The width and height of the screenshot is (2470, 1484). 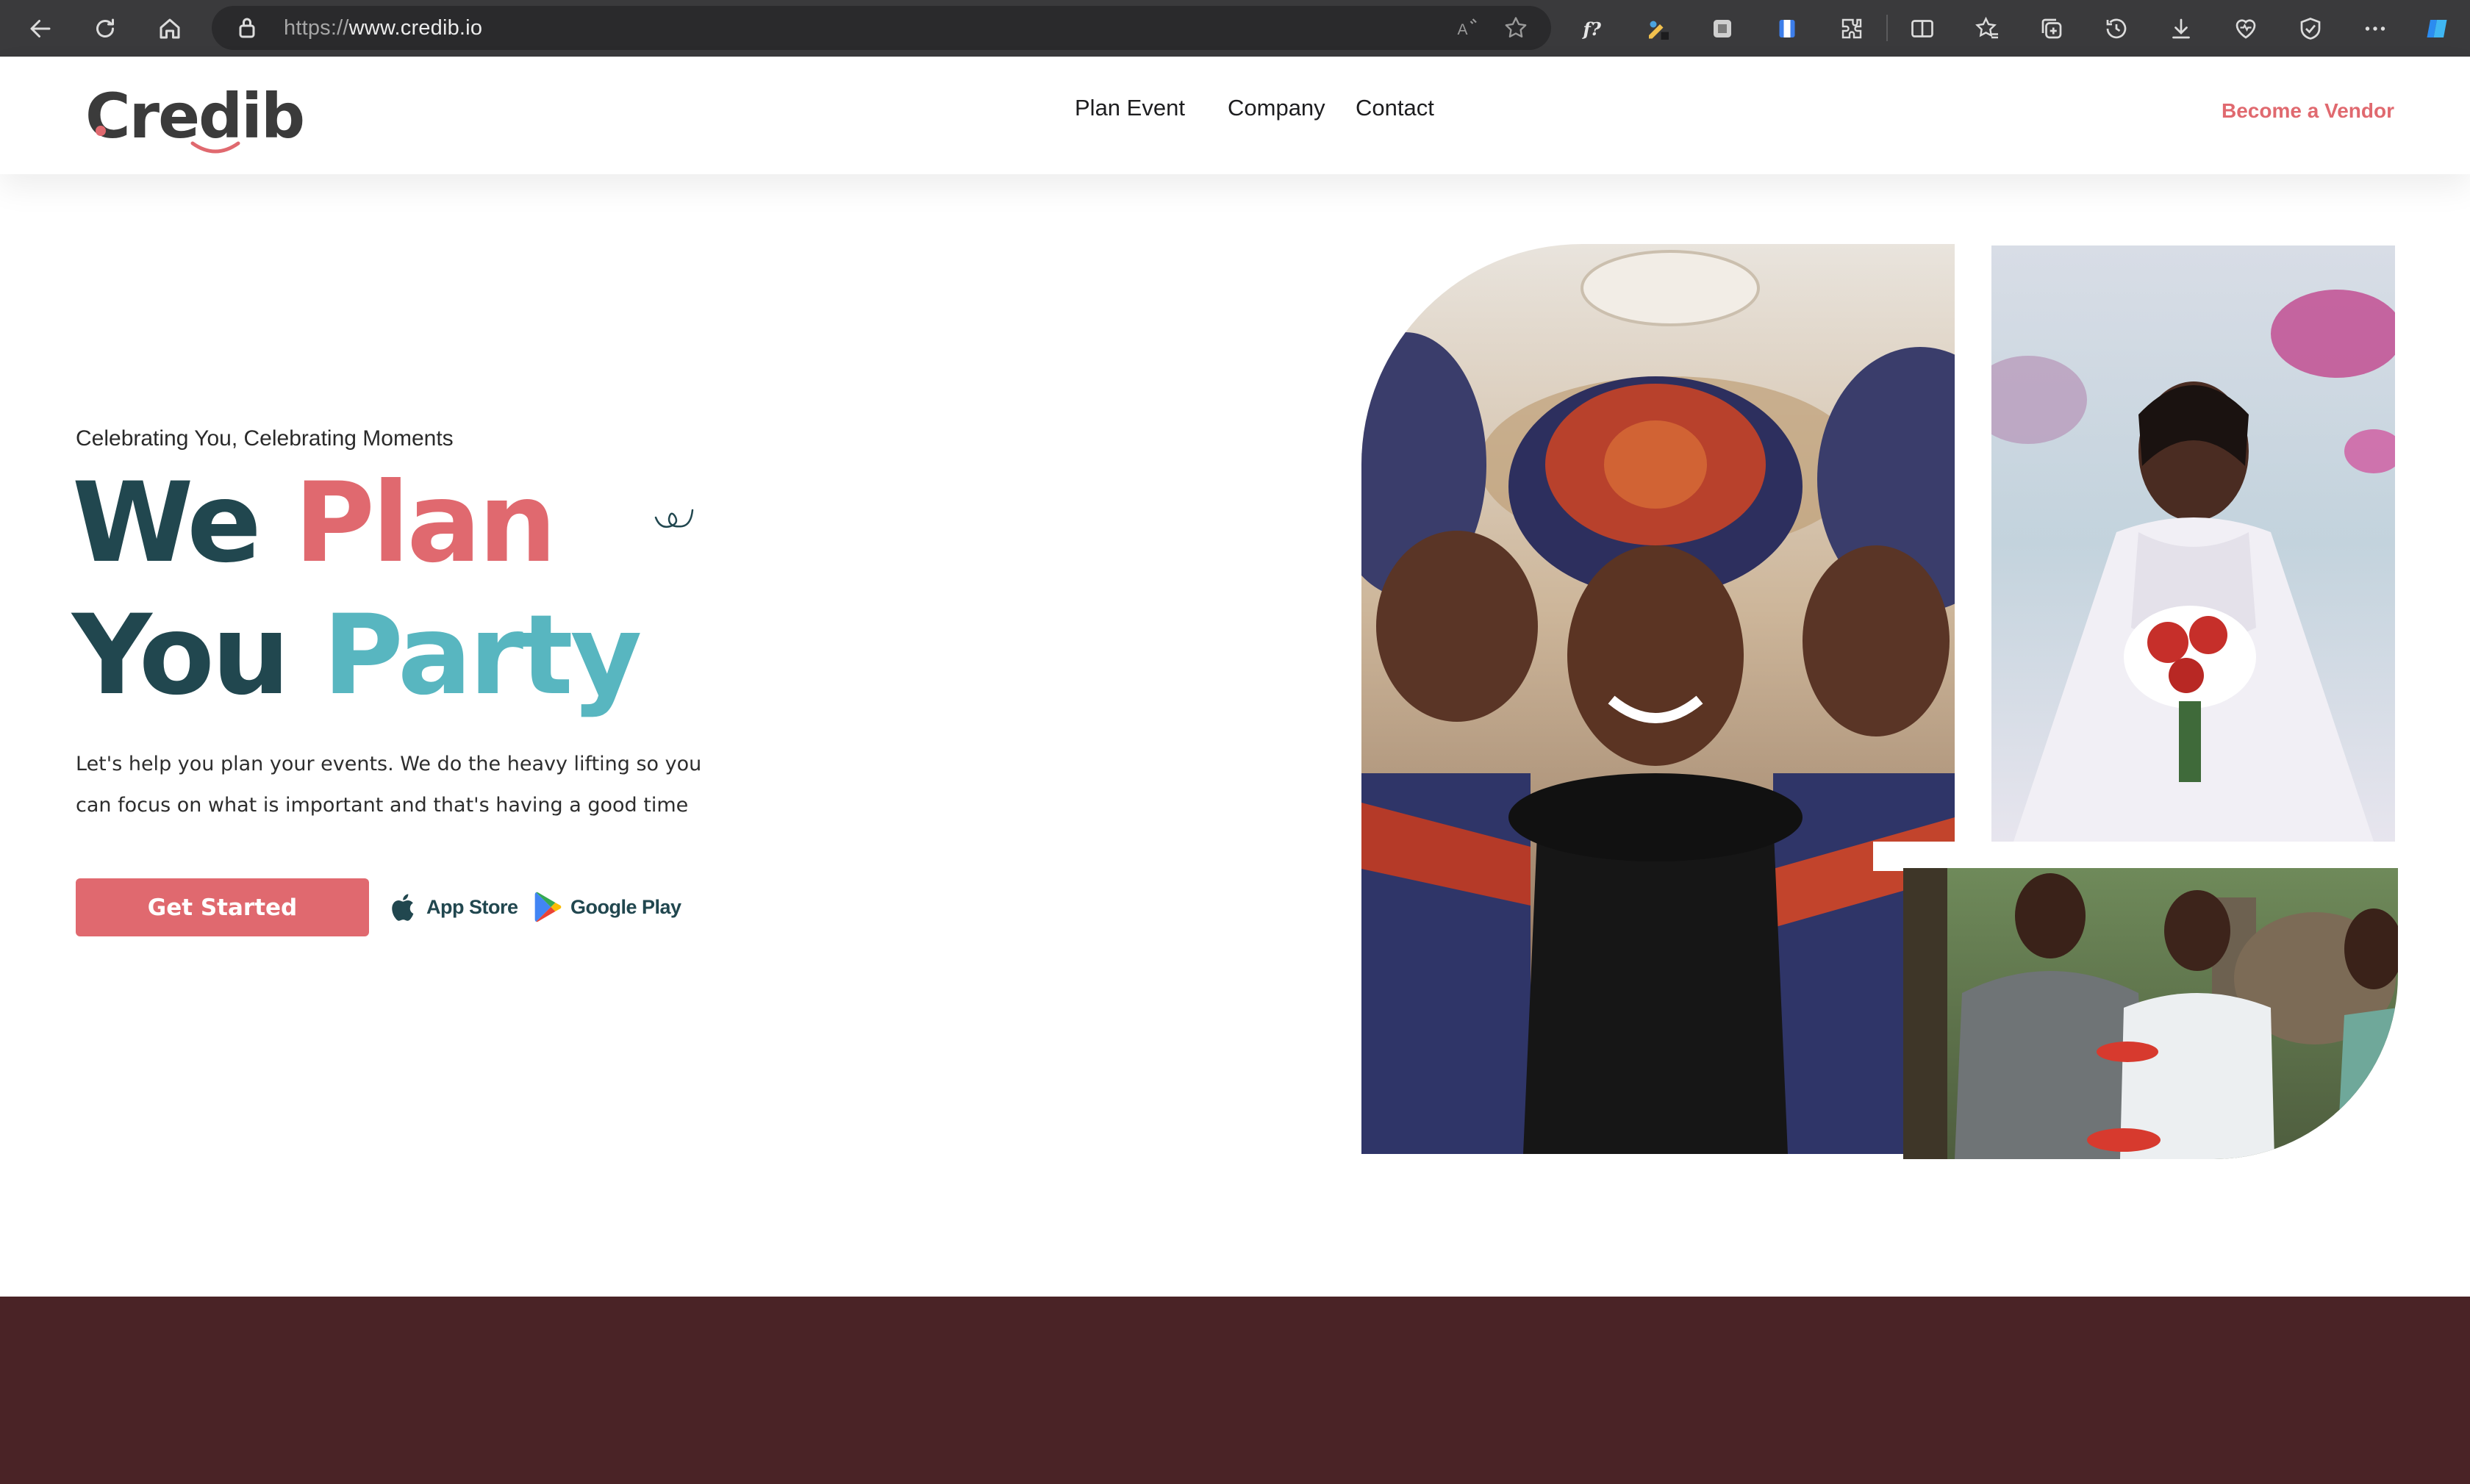 What do you see at coordinates (1130, 108) in the screenshot?
I see `nav-plan-event: Plan Event` at bounding box center [1130, 108].